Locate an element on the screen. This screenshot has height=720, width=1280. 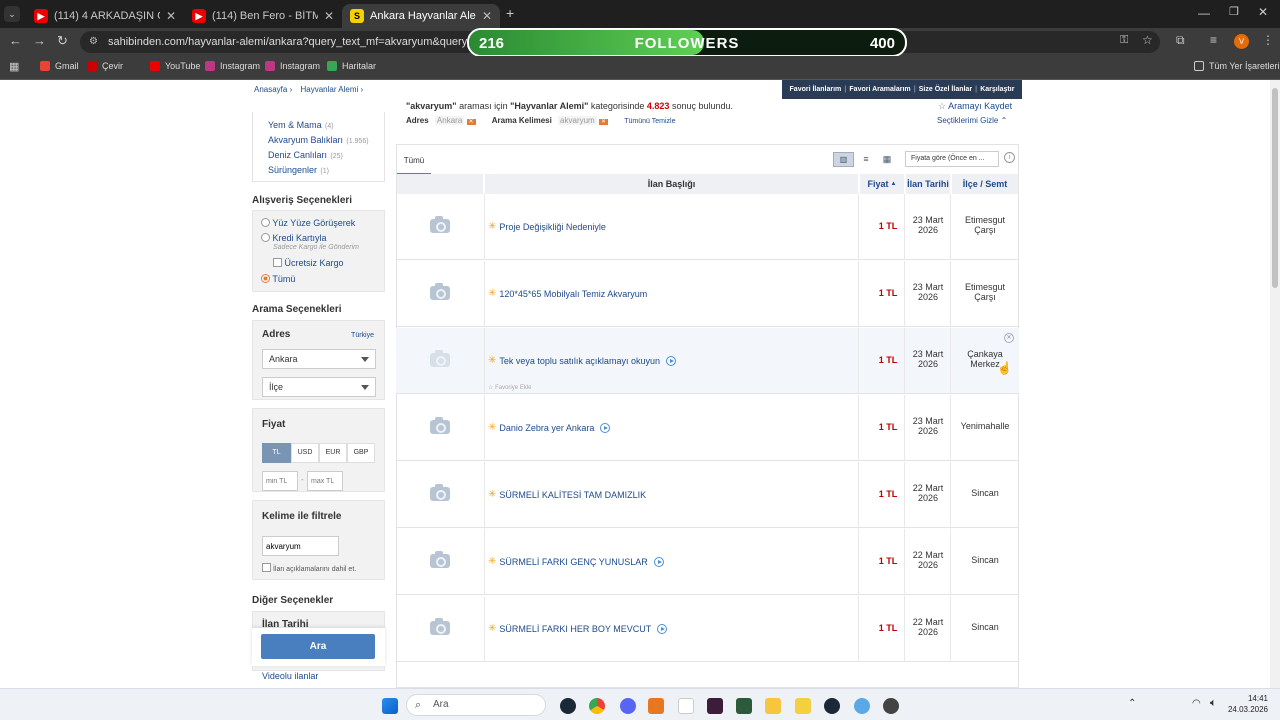
min-price-input is located at coordinates (280, 481).